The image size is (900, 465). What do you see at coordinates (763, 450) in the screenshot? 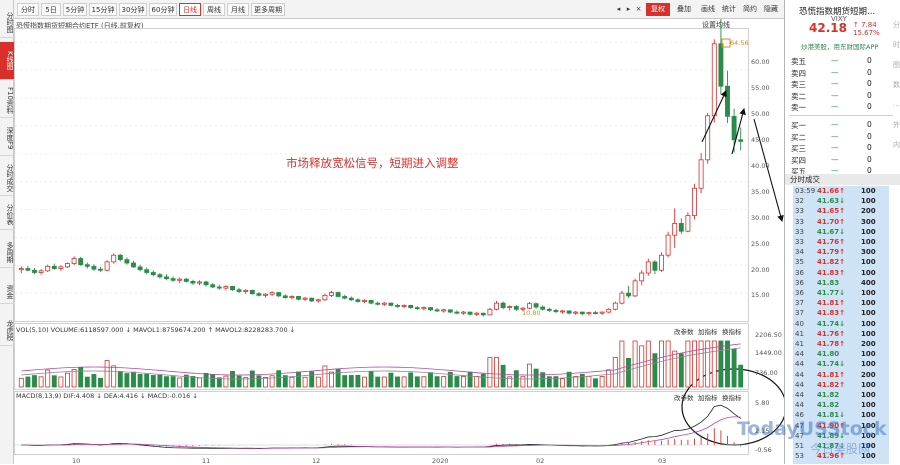
I see `macd-axis-label: -0.56` at bounding box center [763, 450].